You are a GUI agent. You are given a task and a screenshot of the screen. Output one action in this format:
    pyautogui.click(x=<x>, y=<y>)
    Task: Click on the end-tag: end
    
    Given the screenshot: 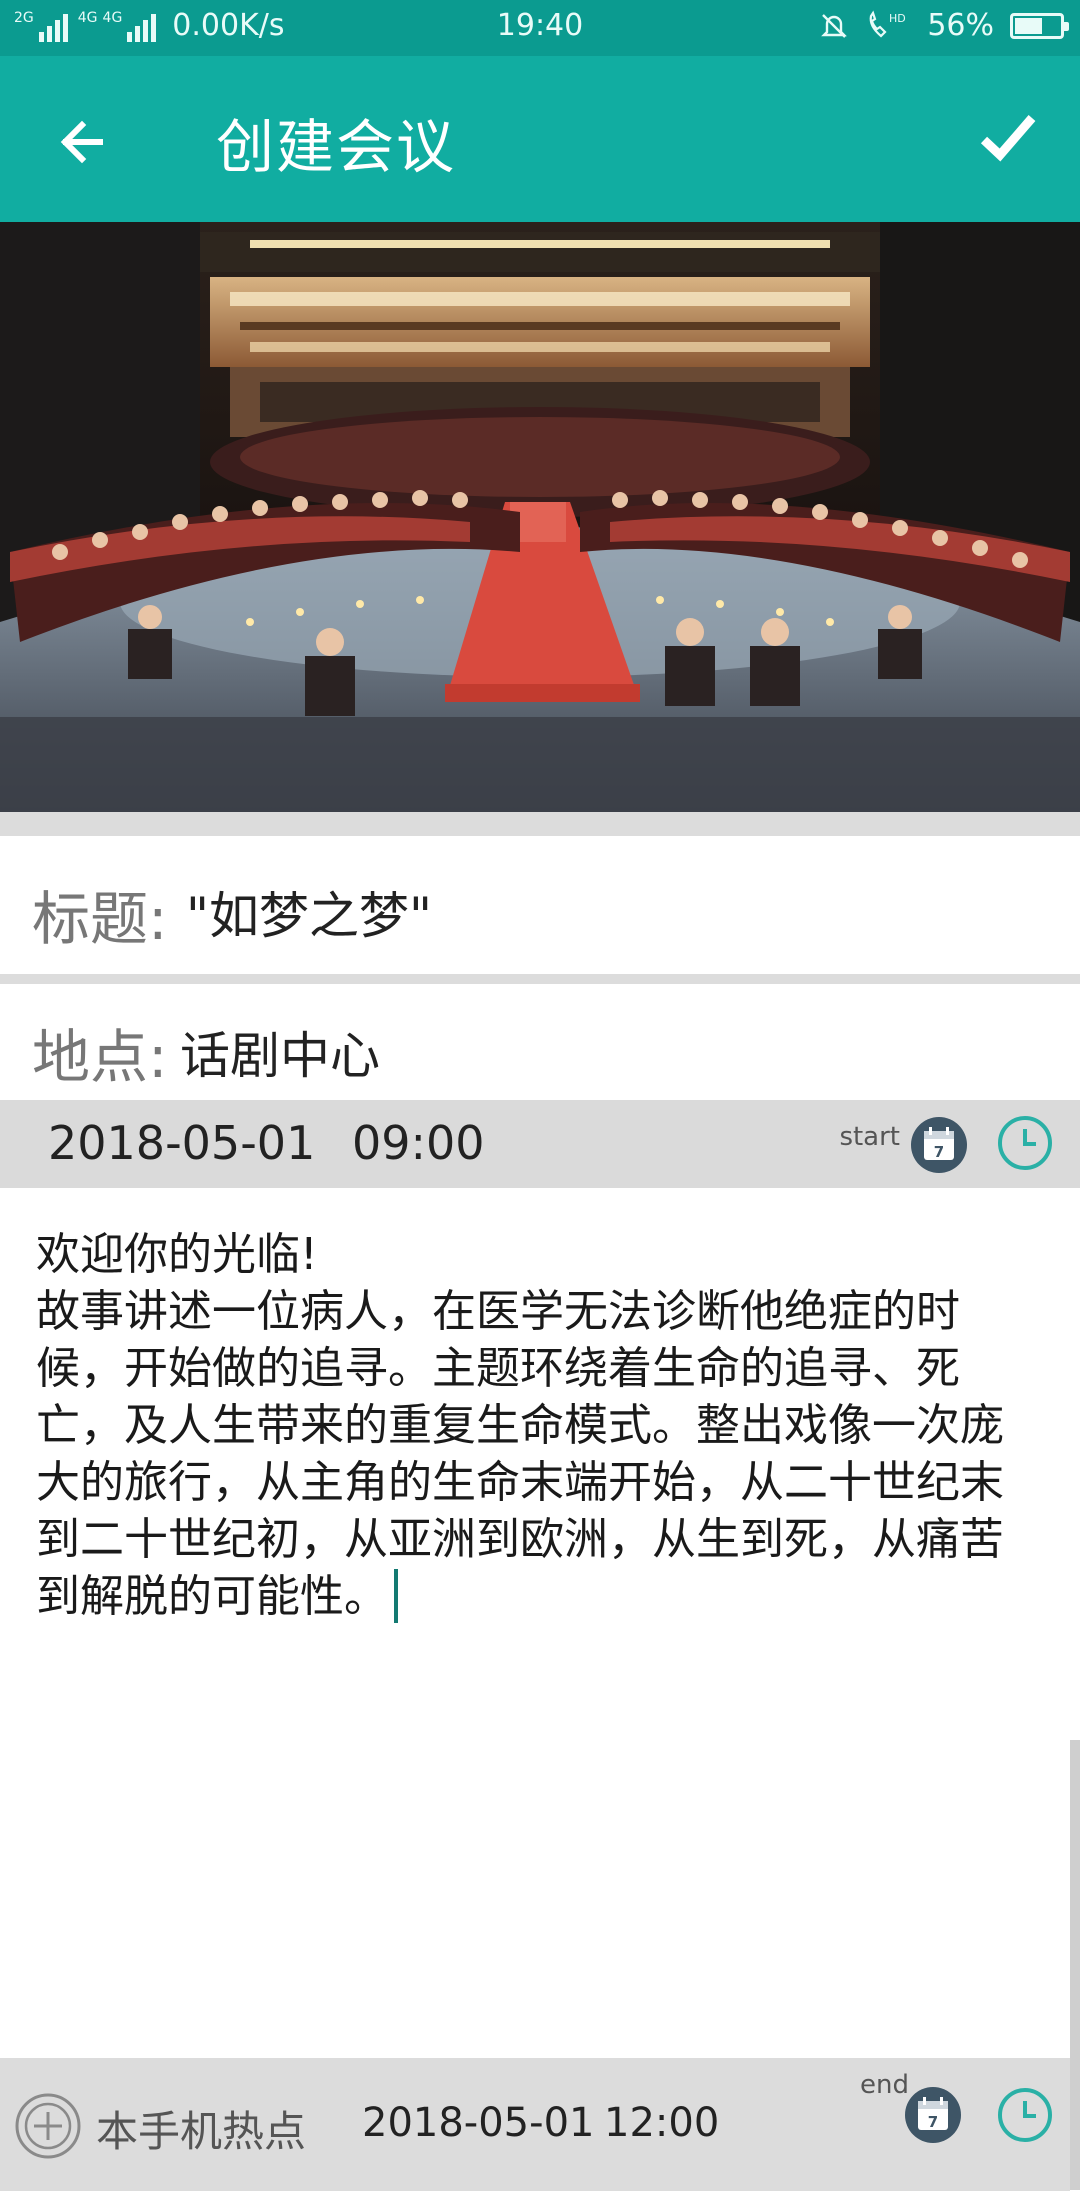 What is the action you would take?
    pyautogui.click(x=884, y=2085)
    